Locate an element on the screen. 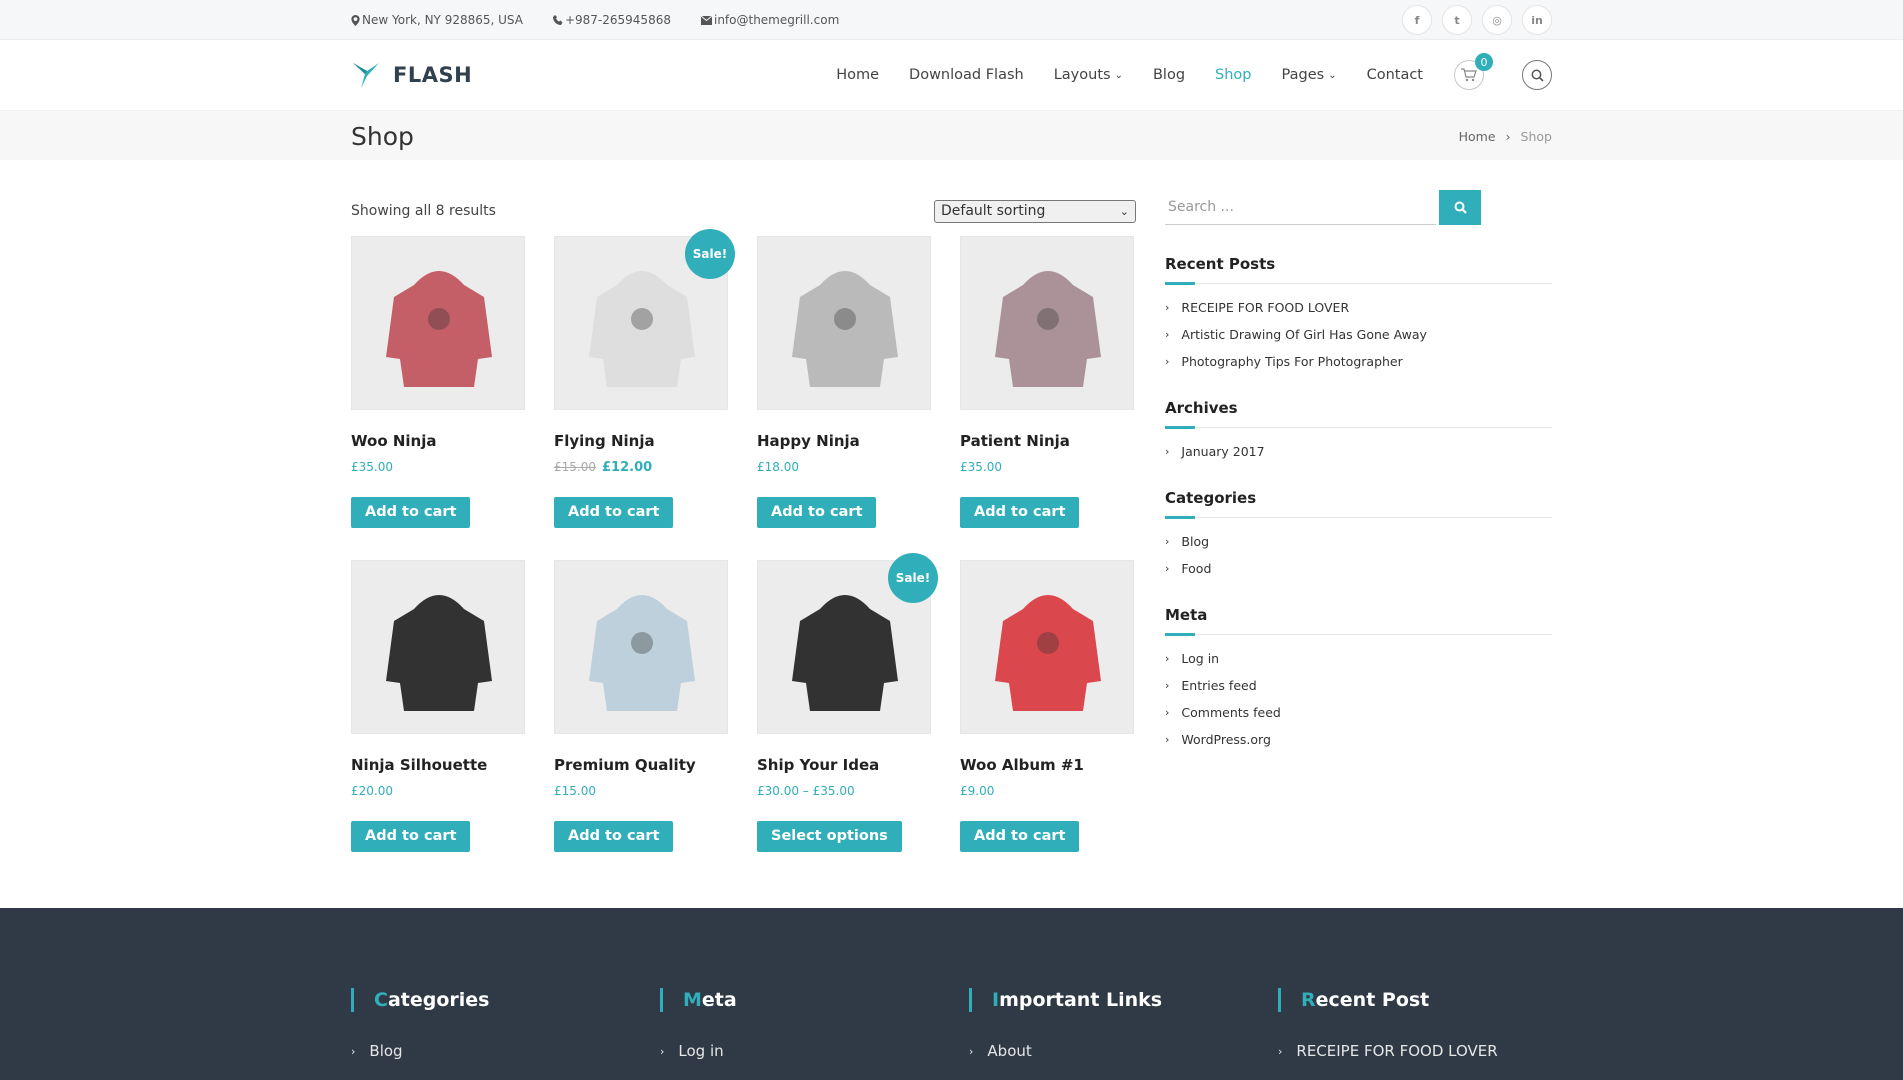 Image resolution: width=1903 pixels, height=1080 pixels. sort-select: Default sorting ⌄ is located at coordinates (1035, 211).